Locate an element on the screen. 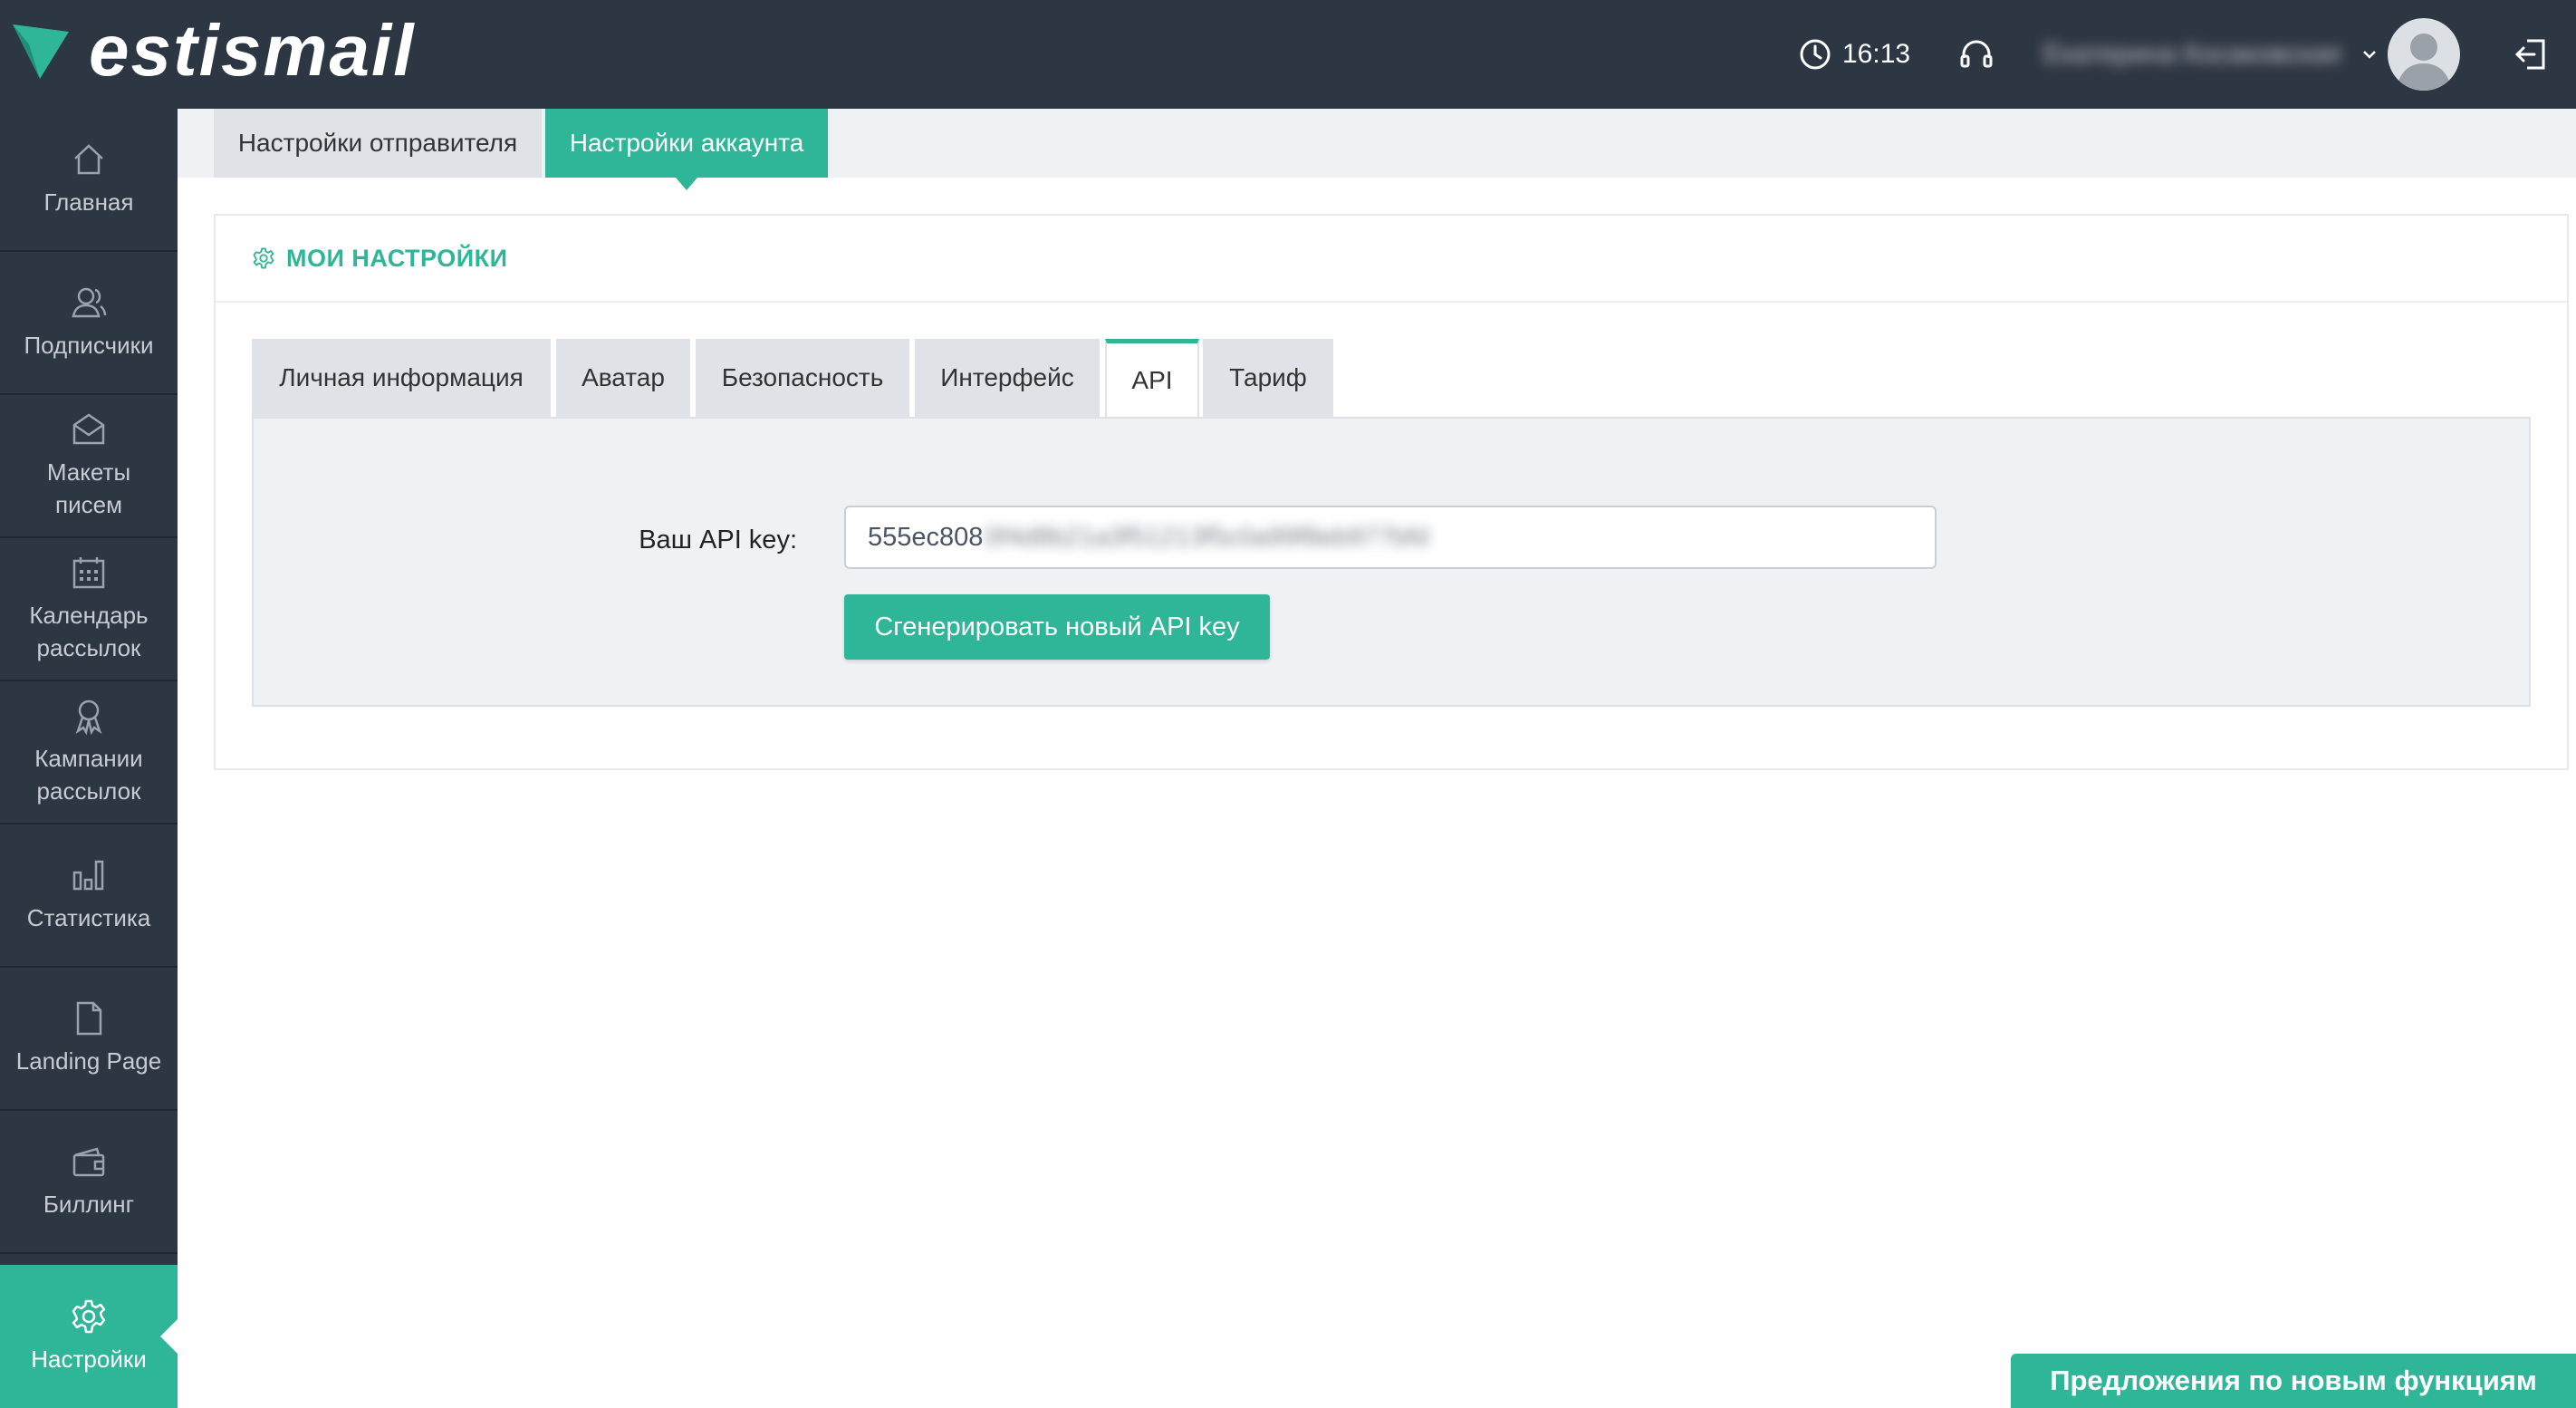 The width and height of the screenshot is (2576, 1408). tab-label: Настройки аккаунта is located at coordinates (686, 143).